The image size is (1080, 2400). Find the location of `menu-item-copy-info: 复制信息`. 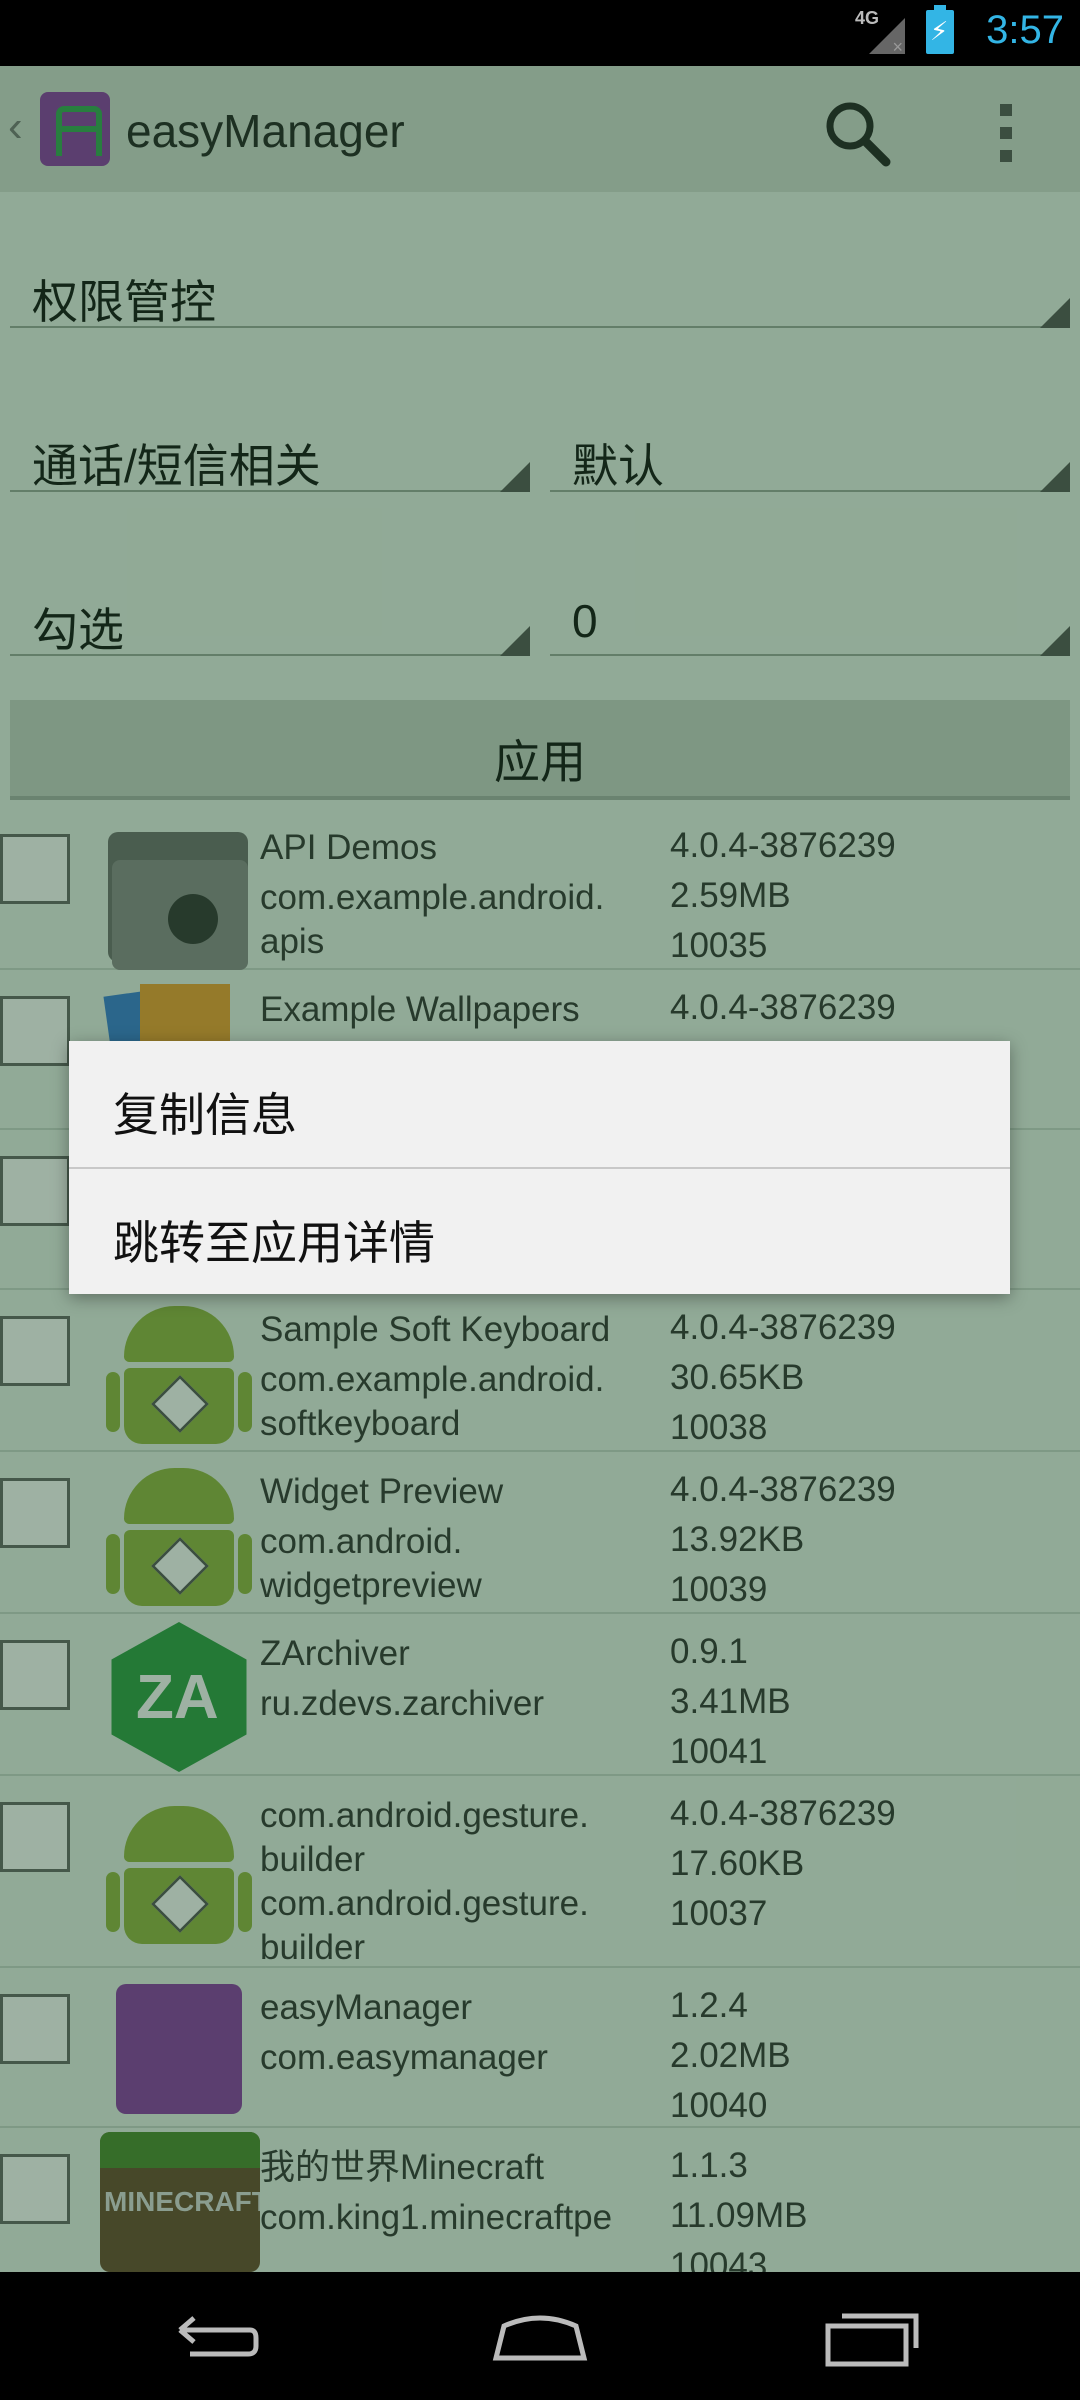

menu-item-copy-info: 复制信息 is located at coordinates (539, 1104).